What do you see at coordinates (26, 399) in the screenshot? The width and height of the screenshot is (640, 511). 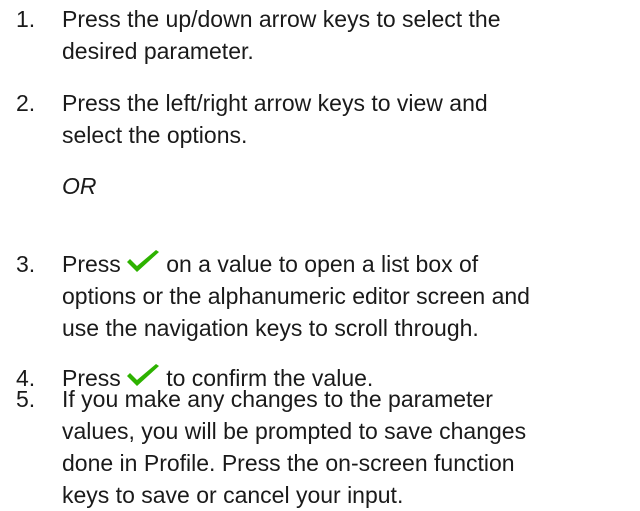 I see `step-number: 5.` at bounding box center [26, 399].